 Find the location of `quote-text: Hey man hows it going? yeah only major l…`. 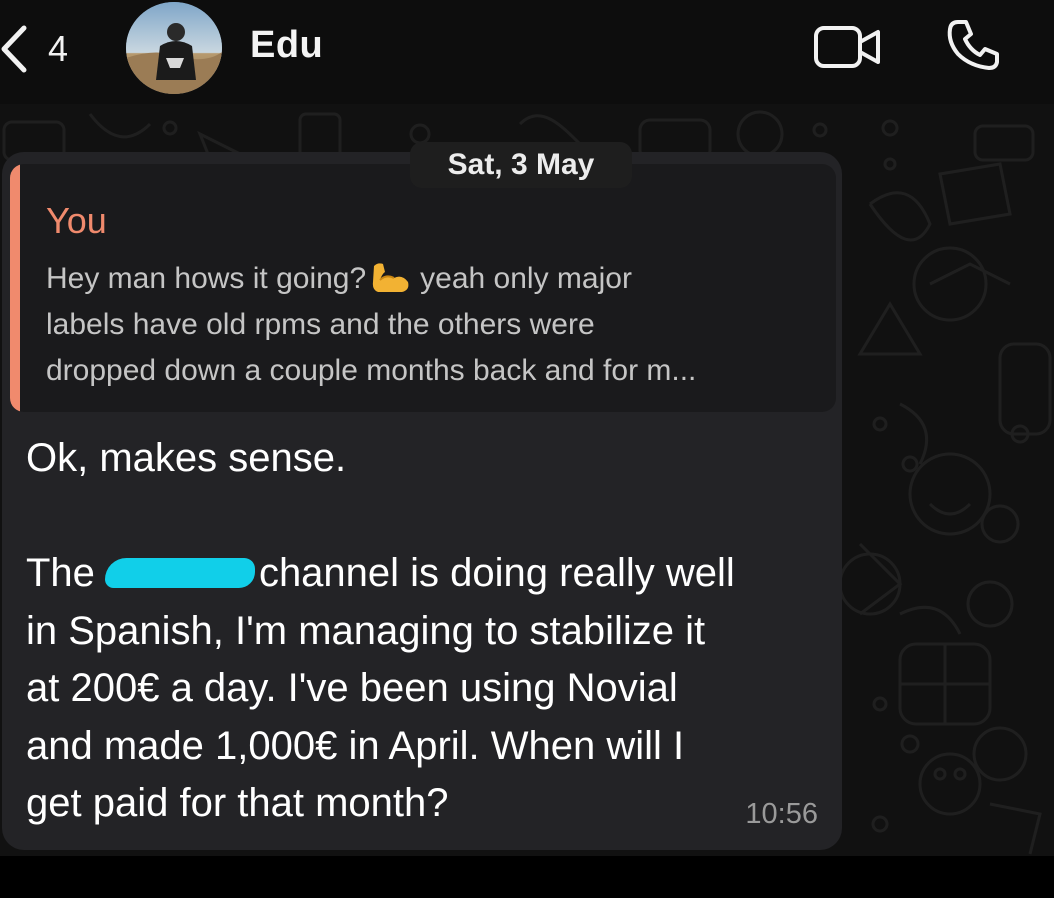

quote-text: Hey man hows it going? yeah only major l… is located at coordinates (436, 325).